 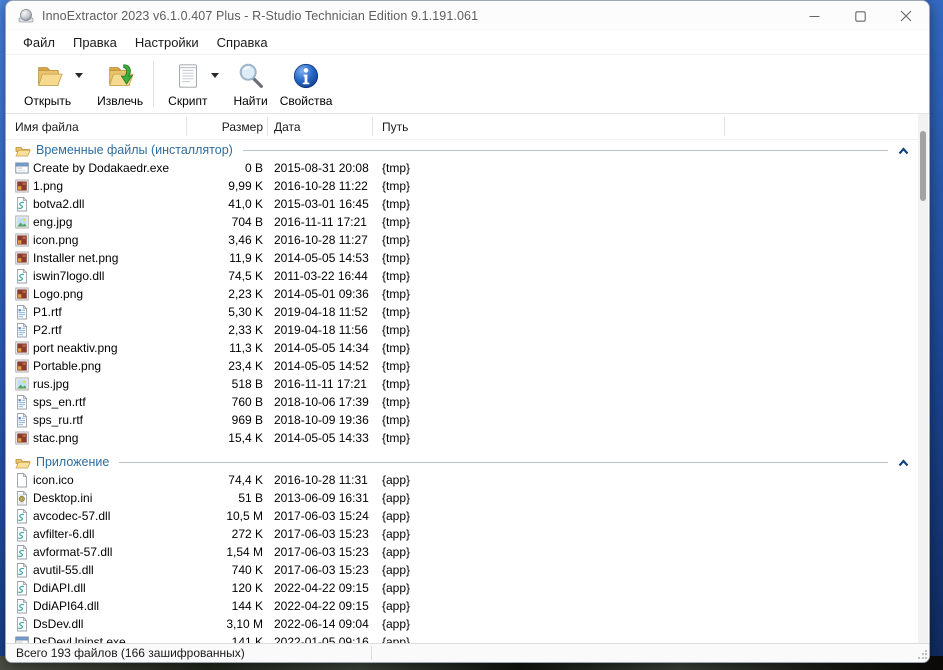 What do you see at coordinates (22, 480) in the screenshot?
I see `ico-file-icon` at bounding box center [22, 480].